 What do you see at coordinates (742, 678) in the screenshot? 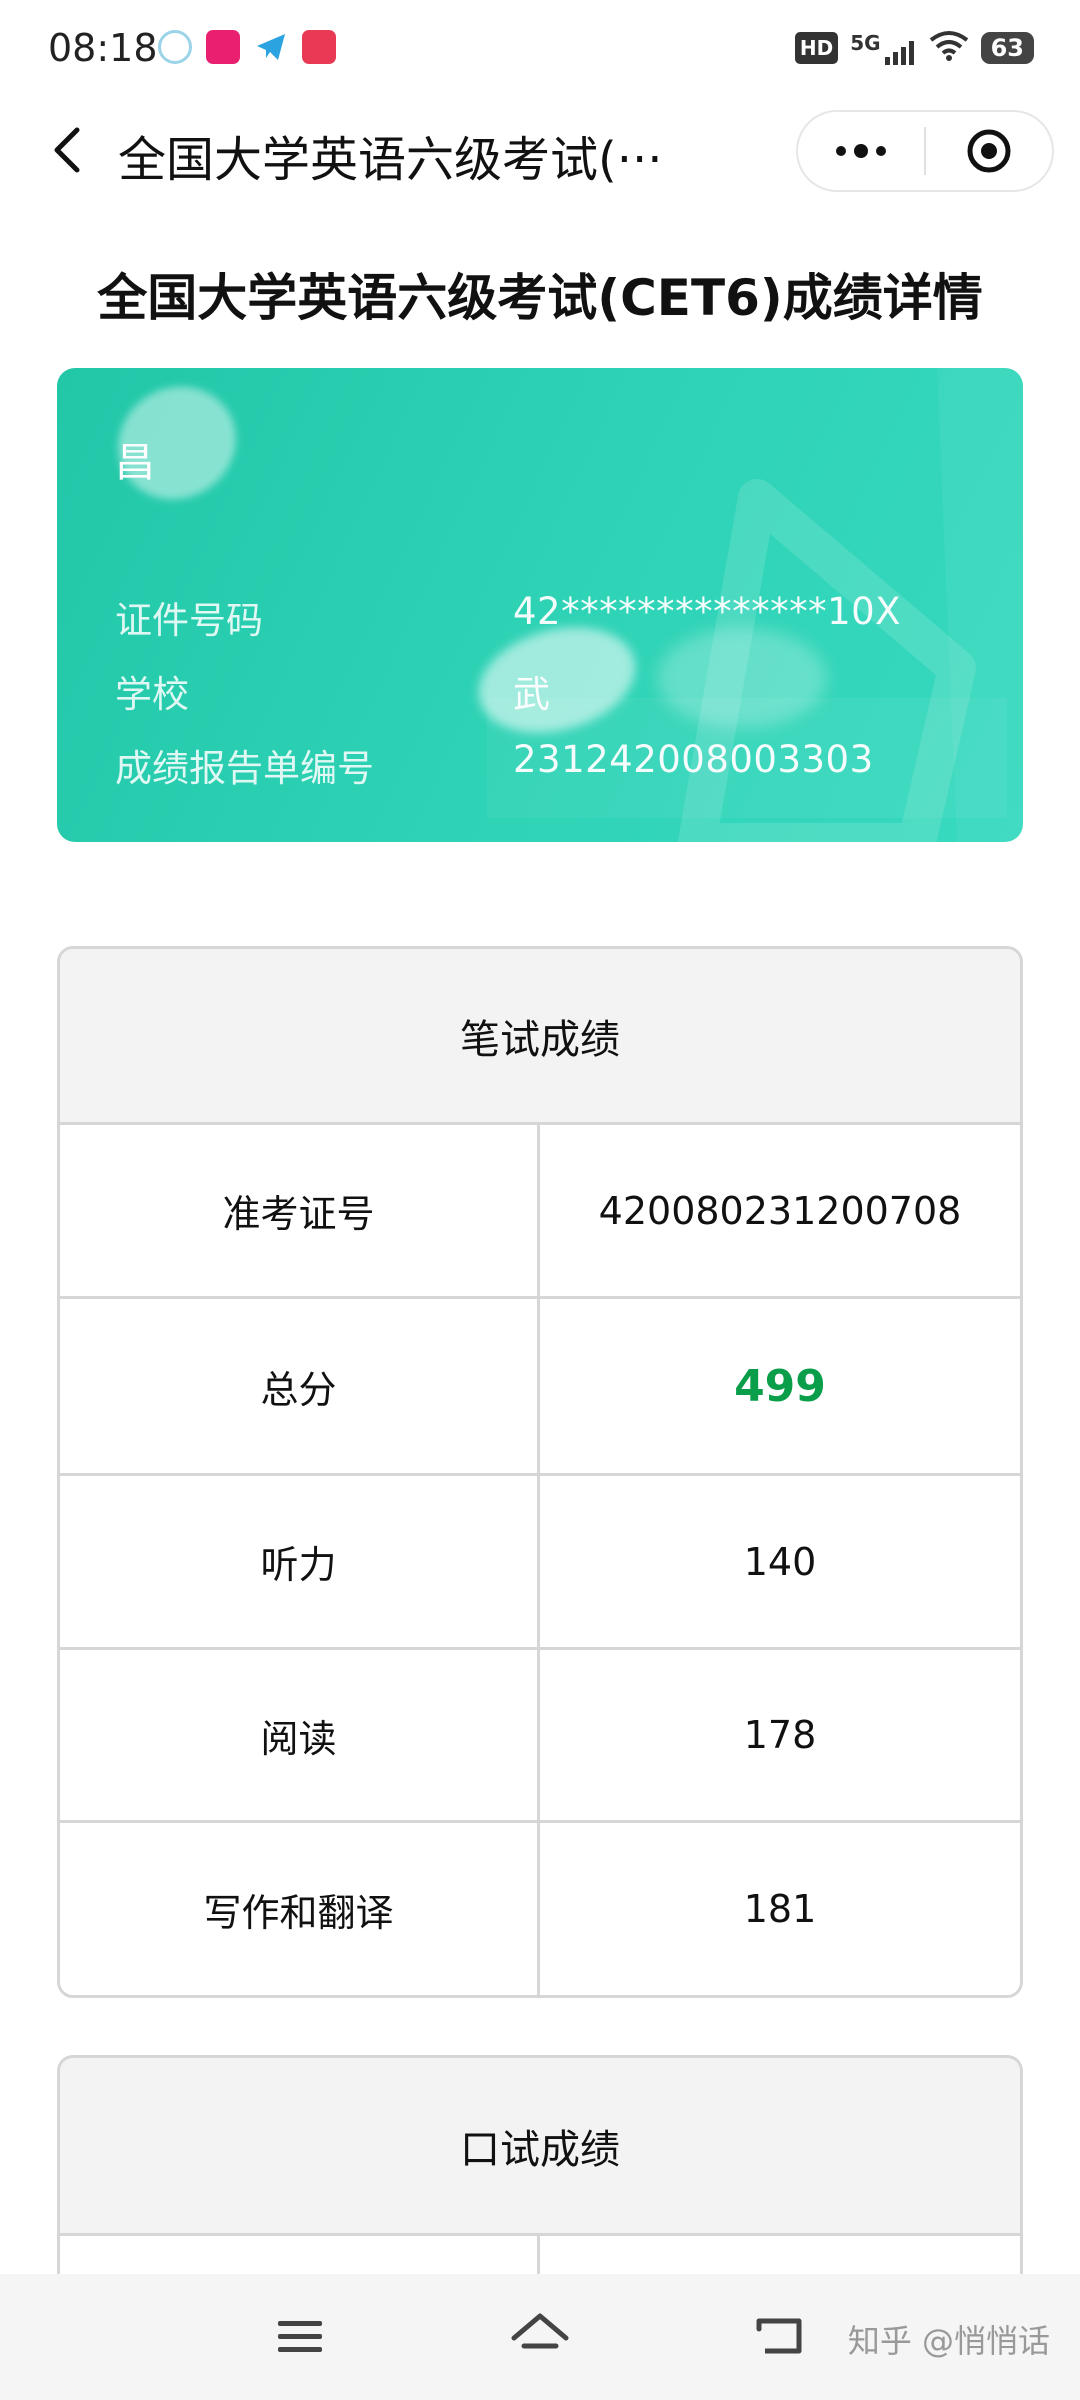
I see `school-redaction` at bounding box center [742, 678].